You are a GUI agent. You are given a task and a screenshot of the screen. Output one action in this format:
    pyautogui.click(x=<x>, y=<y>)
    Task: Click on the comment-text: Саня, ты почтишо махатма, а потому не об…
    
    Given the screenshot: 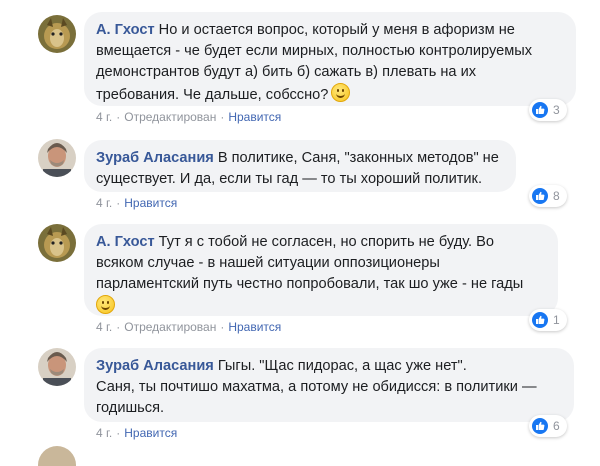 What is the action you would take?
    pyautogui.click(x=316, y=387)
    